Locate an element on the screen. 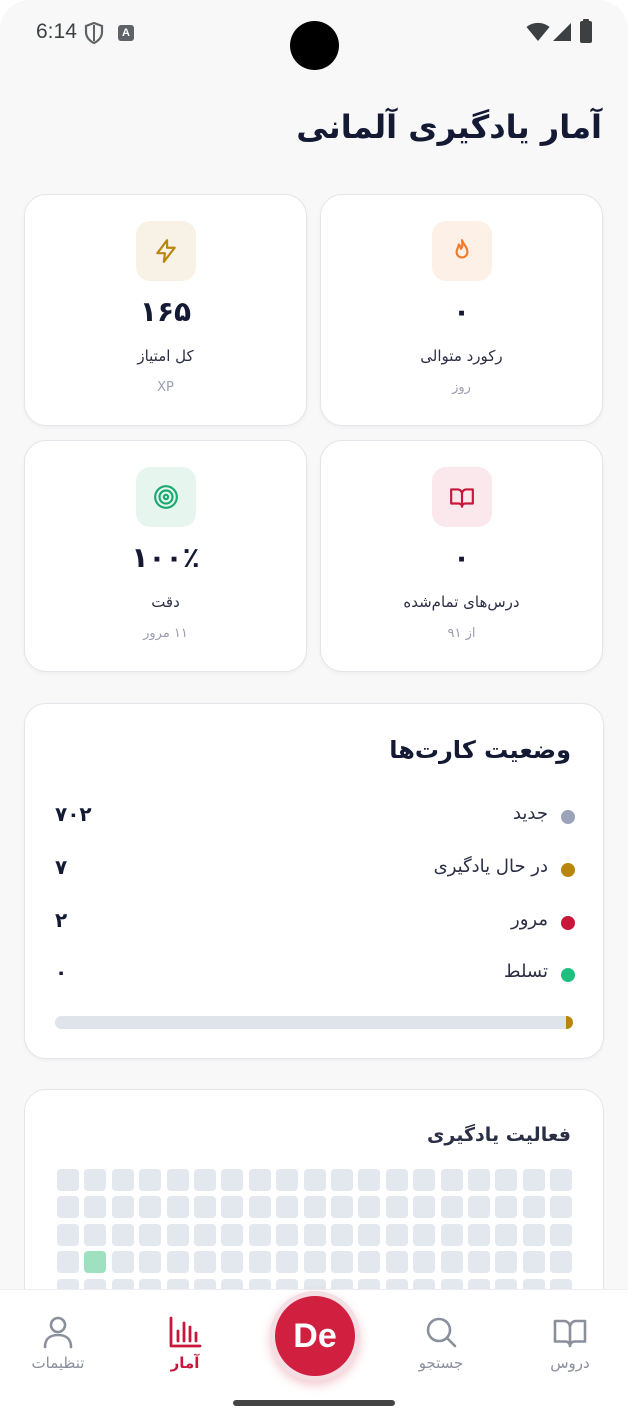  learning-count: ۷ is located at coordinates (61, 867).